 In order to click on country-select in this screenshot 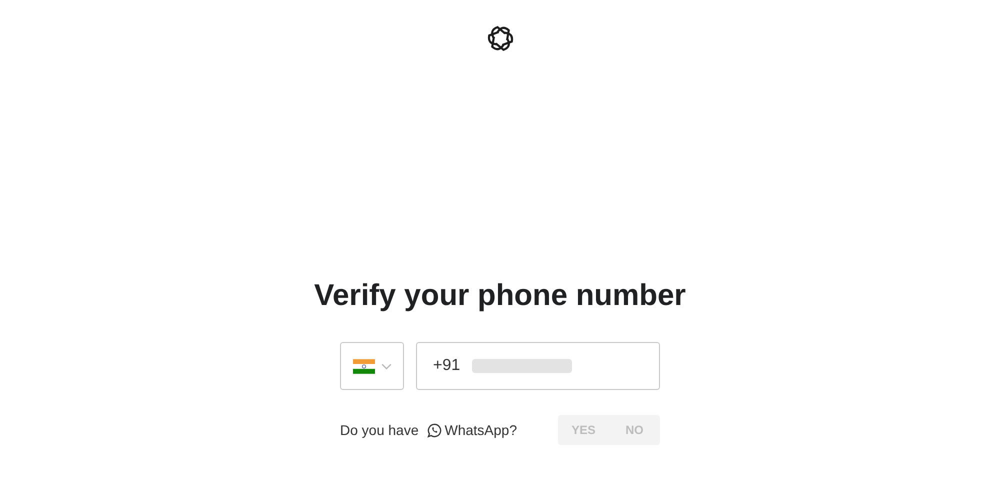, I will do `click(372, 366)`.